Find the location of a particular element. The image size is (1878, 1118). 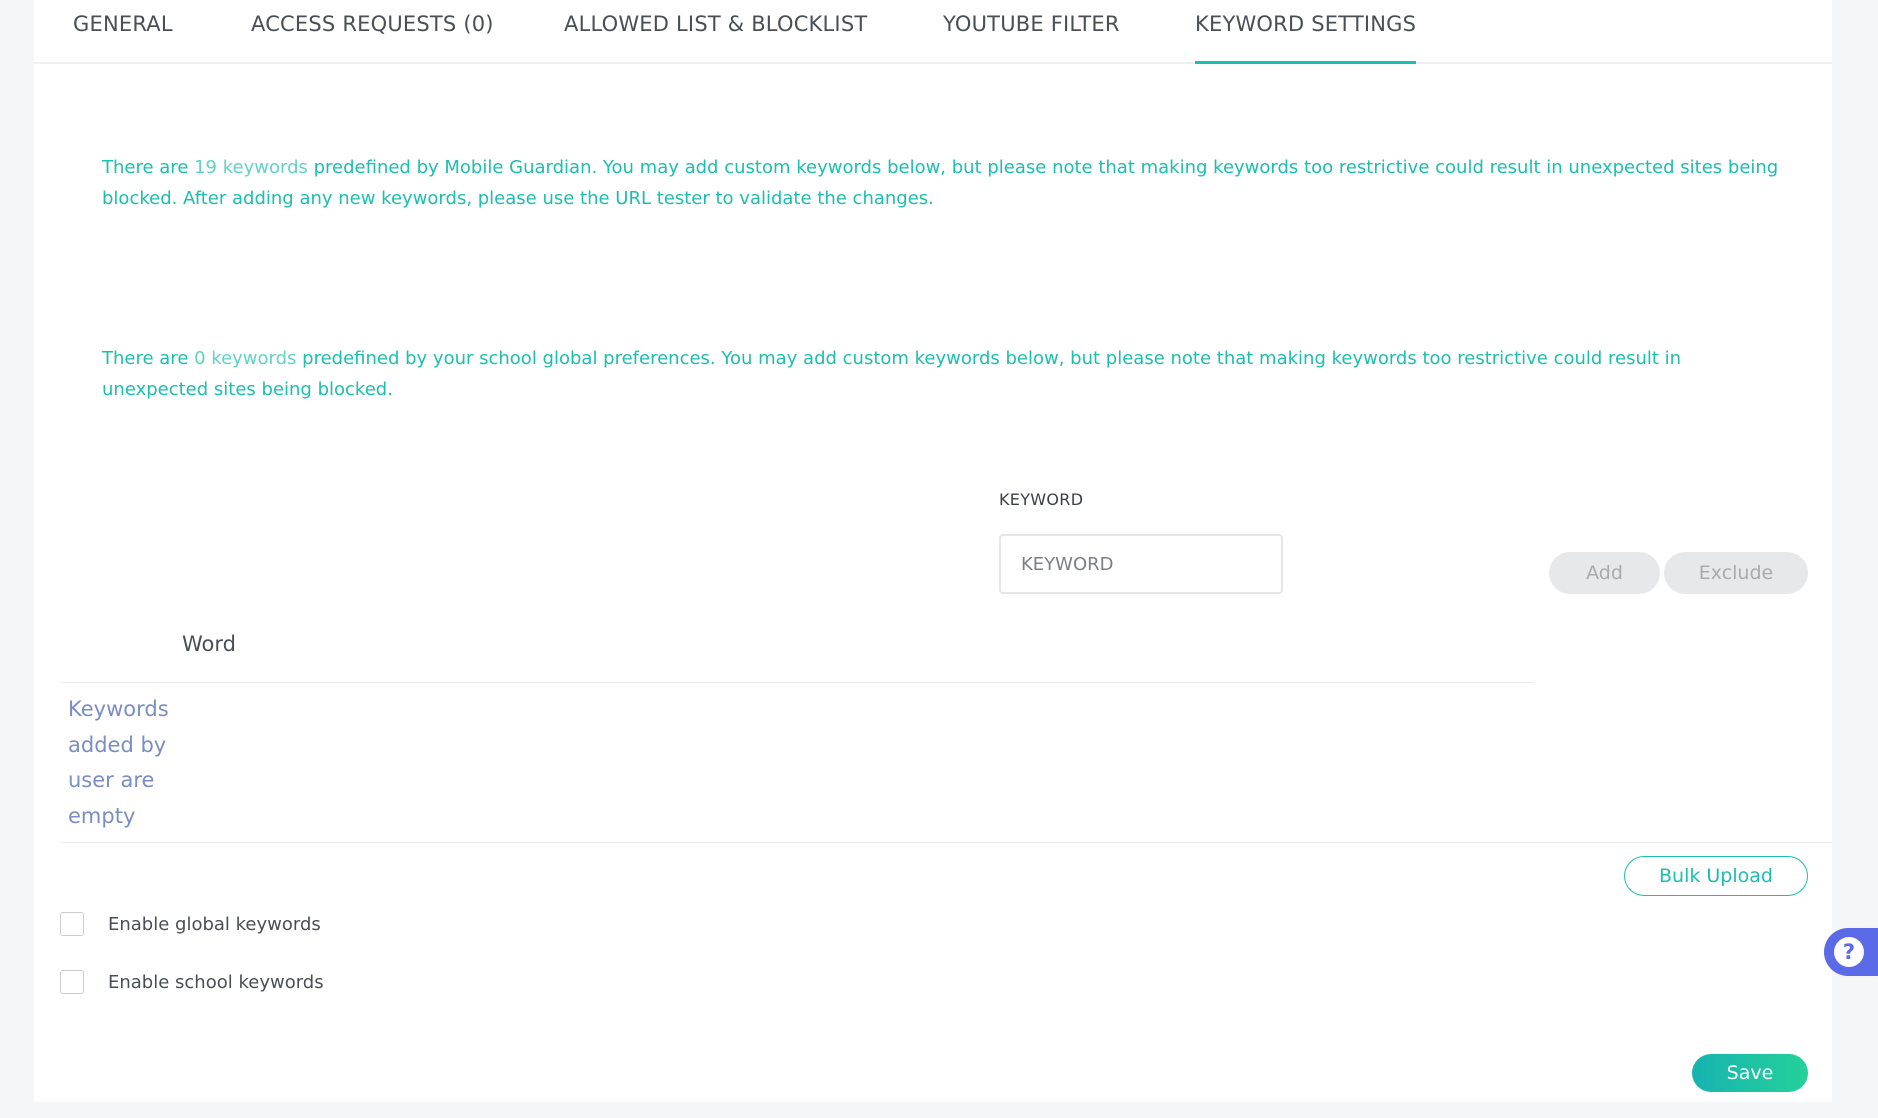

info1-prefix: There are is located at coordinates (148, 167).